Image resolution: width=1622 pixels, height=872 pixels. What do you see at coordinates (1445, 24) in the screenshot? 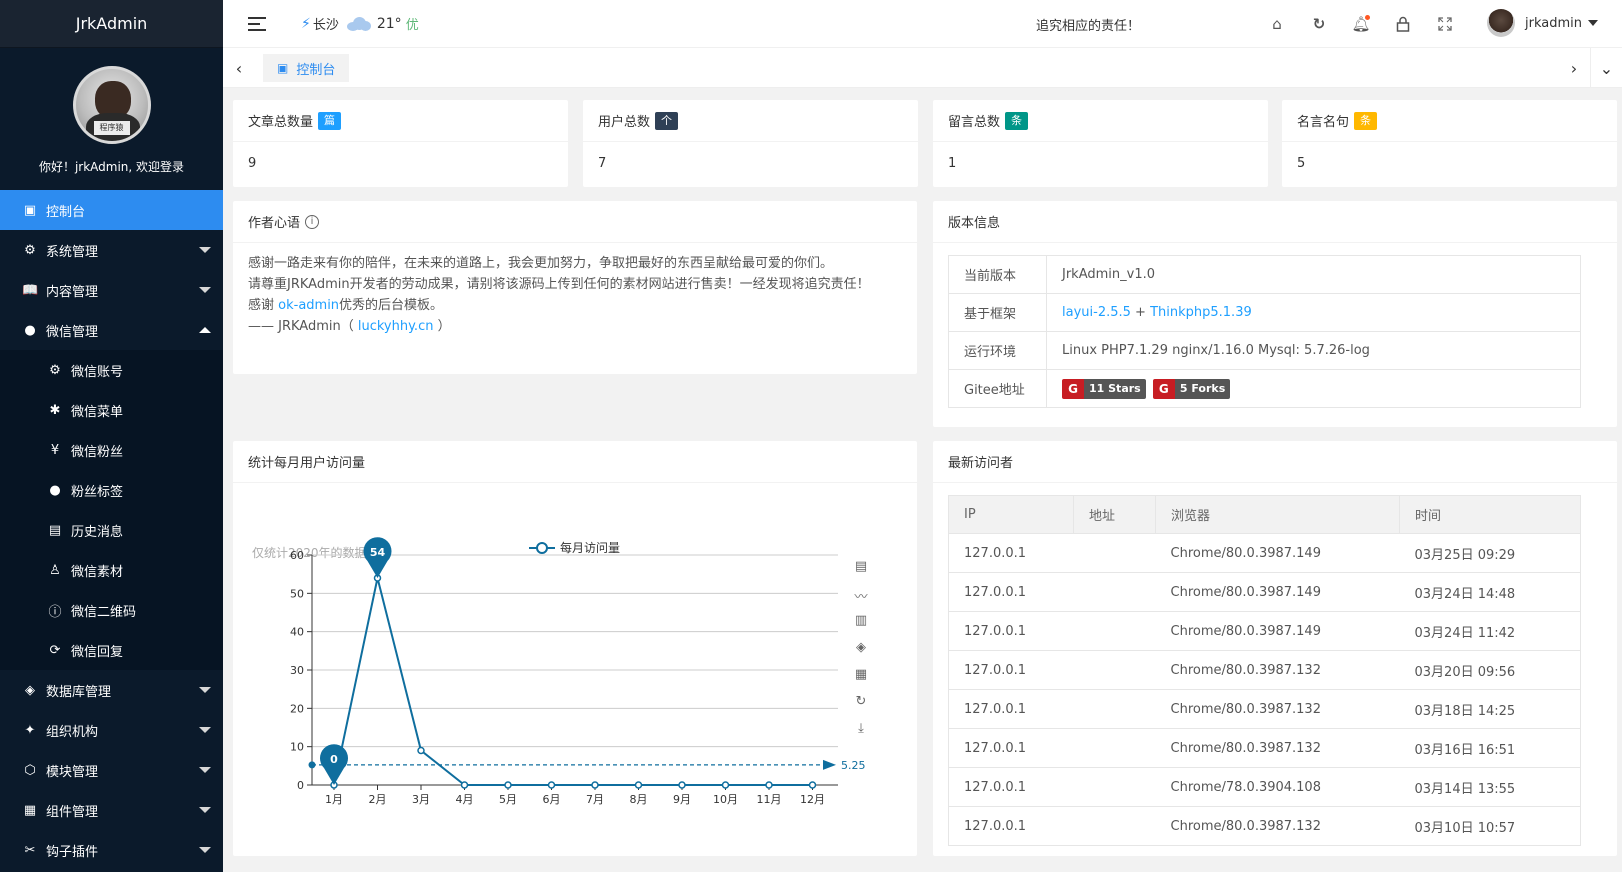
I see `fullscreen-icon` at bounding box center [1445, 24].